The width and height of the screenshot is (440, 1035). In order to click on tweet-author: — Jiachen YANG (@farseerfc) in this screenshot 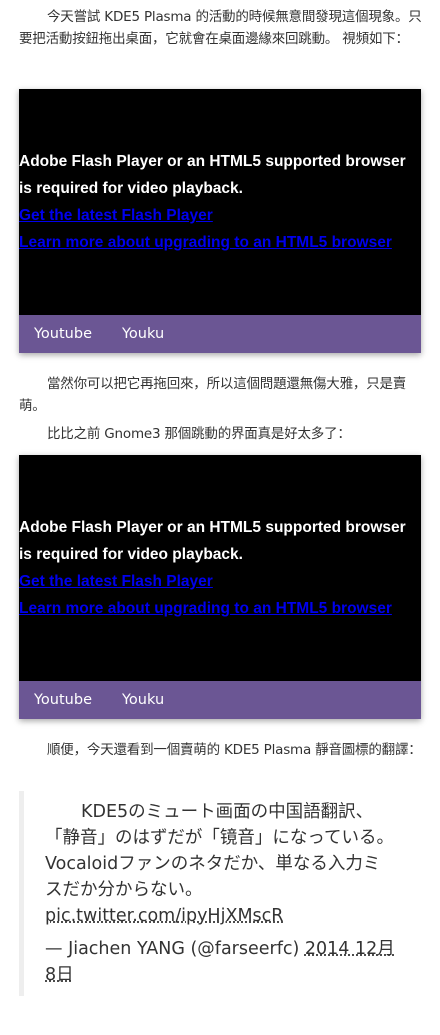, I will do `click(175, 949)`.